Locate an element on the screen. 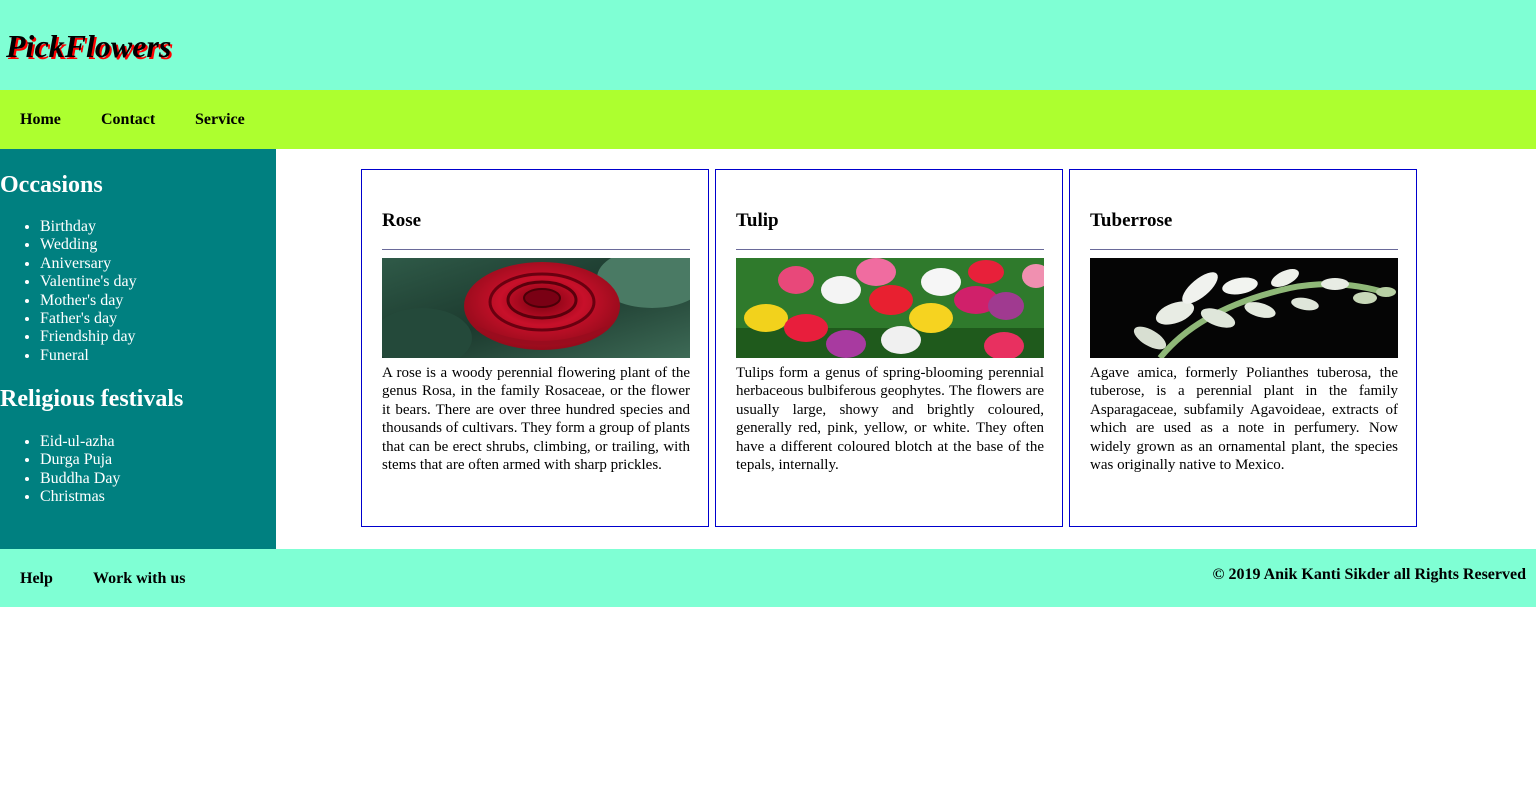 The image size is (1536, 790). tulip-image is located at coordinates (890, 308).